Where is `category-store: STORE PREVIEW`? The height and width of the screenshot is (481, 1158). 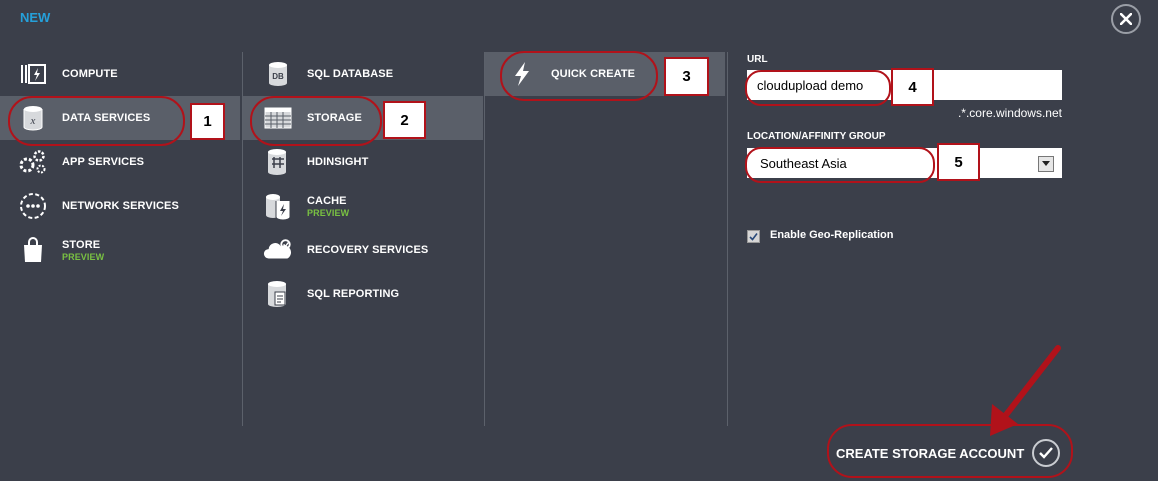
category-store: STORE PREVIEW is located at coordinates (120, 250).